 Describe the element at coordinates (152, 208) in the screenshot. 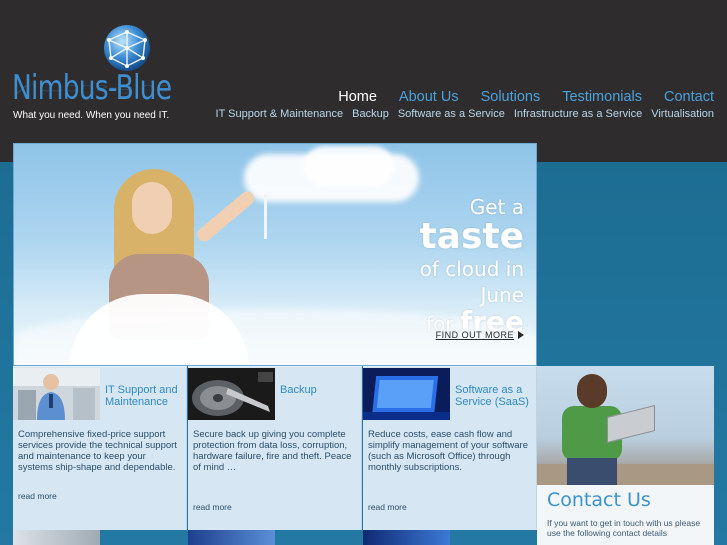

I see `hero-person-face` at that location.